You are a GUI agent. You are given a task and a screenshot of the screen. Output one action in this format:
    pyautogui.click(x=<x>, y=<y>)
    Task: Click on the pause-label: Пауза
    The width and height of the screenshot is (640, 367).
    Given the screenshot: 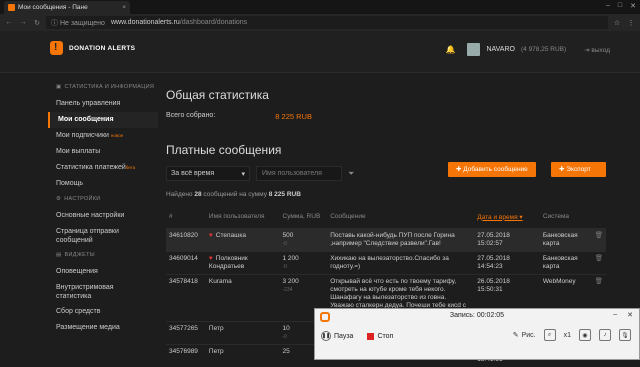 What is the action you would take?
    pyautogui.click(x=344, y=336)
    